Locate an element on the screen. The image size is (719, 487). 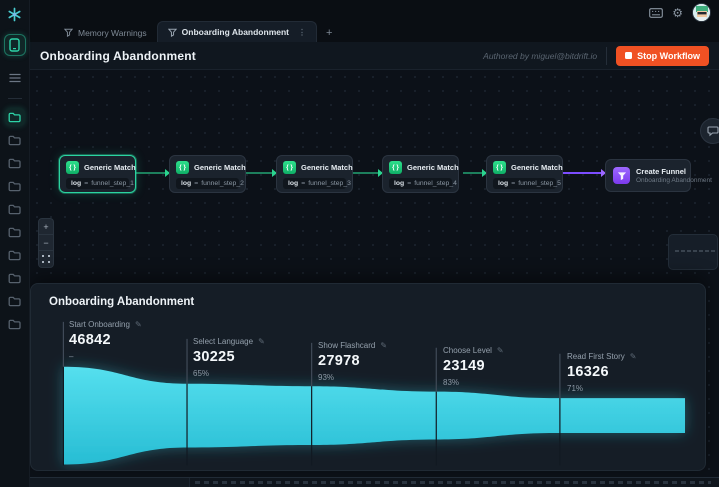
next-panel-left-cell is located at coordinates (110, 482).